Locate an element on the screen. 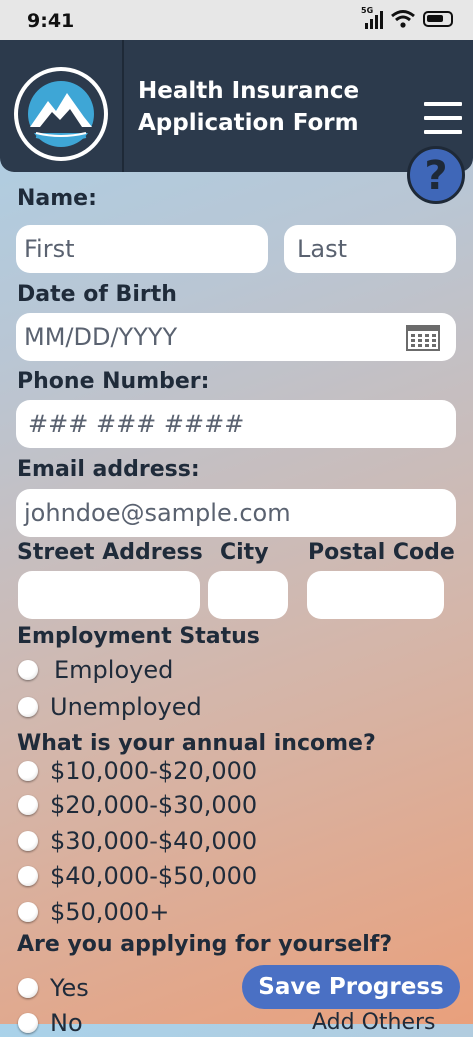 The width and height of the screenshot is (473, 1037). income-option: $10,000-$20,000 is located at coordinates (137, 771).